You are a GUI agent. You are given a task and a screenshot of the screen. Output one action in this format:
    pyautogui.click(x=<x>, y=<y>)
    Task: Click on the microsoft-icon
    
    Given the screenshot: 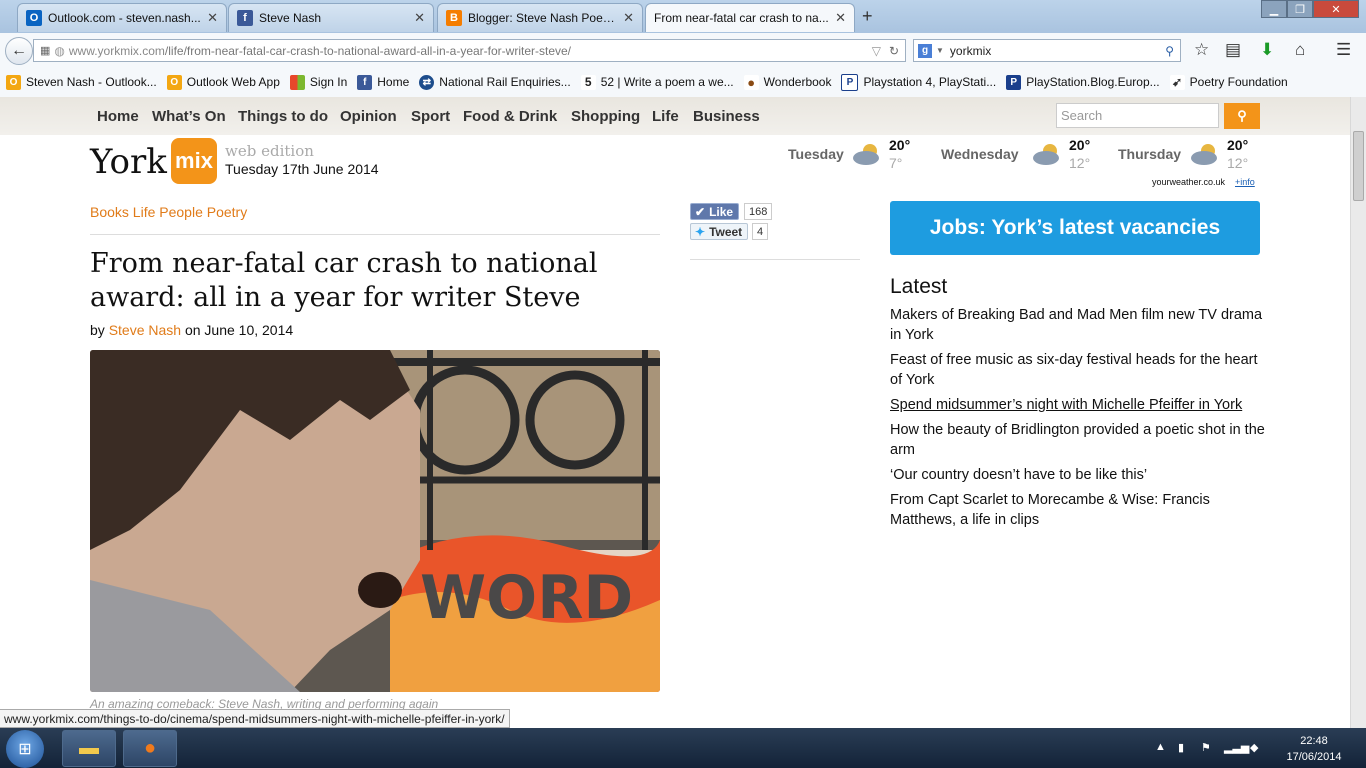 What is the action you would take?
    pyautogui.click(x=297, y=82)
    